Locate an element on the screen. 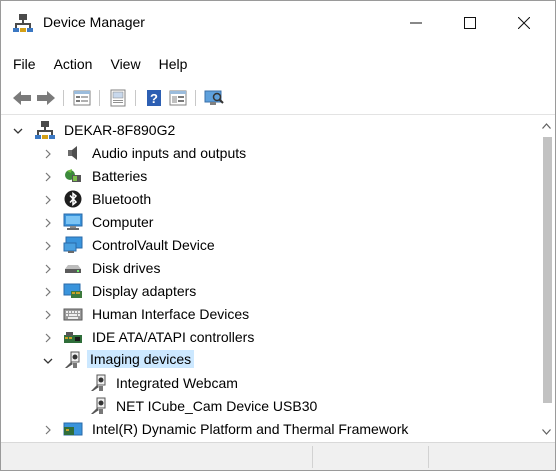 The image size is (556, 471). scroll-down-button is located at coordinates (546, 431).